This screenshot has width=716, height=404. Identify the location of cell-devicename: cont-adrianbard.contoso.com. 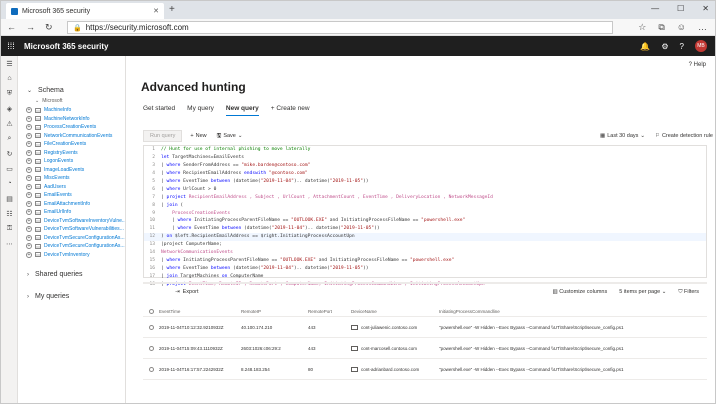
(395, 369).